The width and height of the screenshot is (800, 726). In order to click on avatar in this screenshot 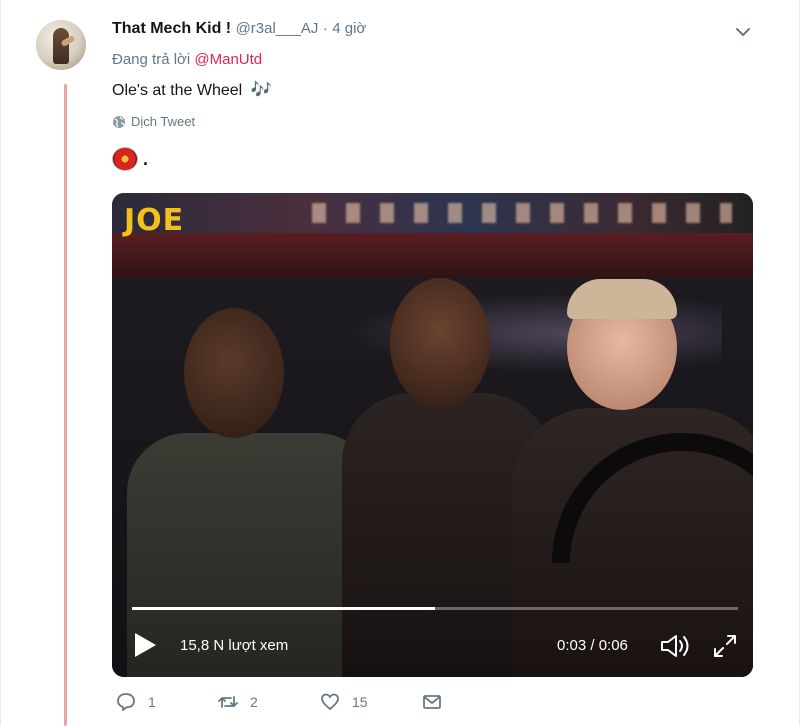, I will do `click(61, 45)`.